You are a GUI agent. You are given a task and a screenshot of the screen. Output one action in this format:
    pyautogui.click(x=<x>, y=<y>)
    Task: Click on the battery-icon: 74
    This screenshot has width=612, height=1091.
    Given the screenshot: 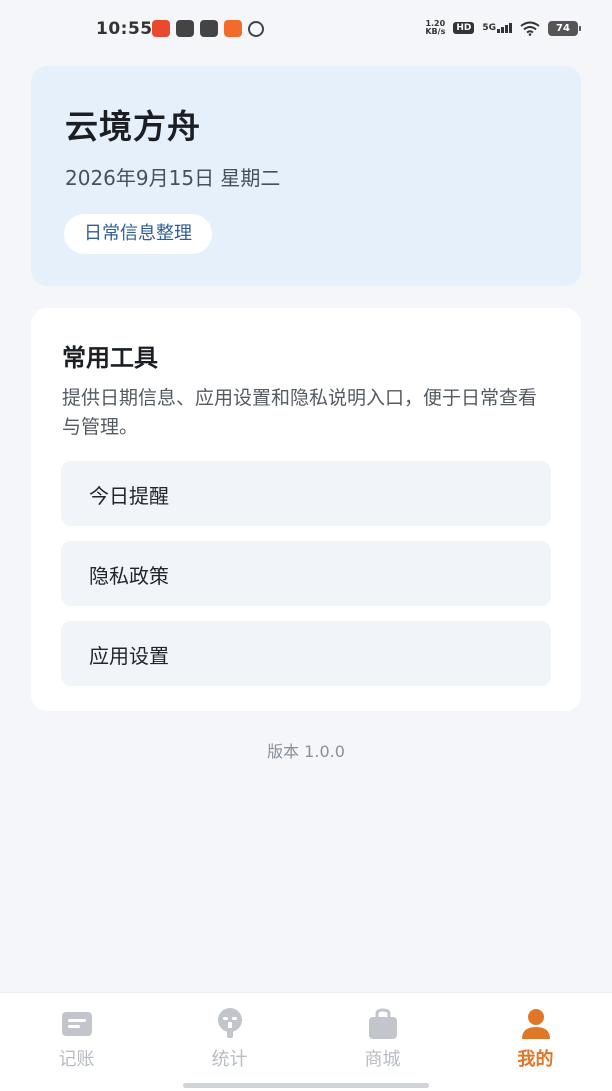 What is the action you would take?
    pyautogui.click(x=564, y=28)
    